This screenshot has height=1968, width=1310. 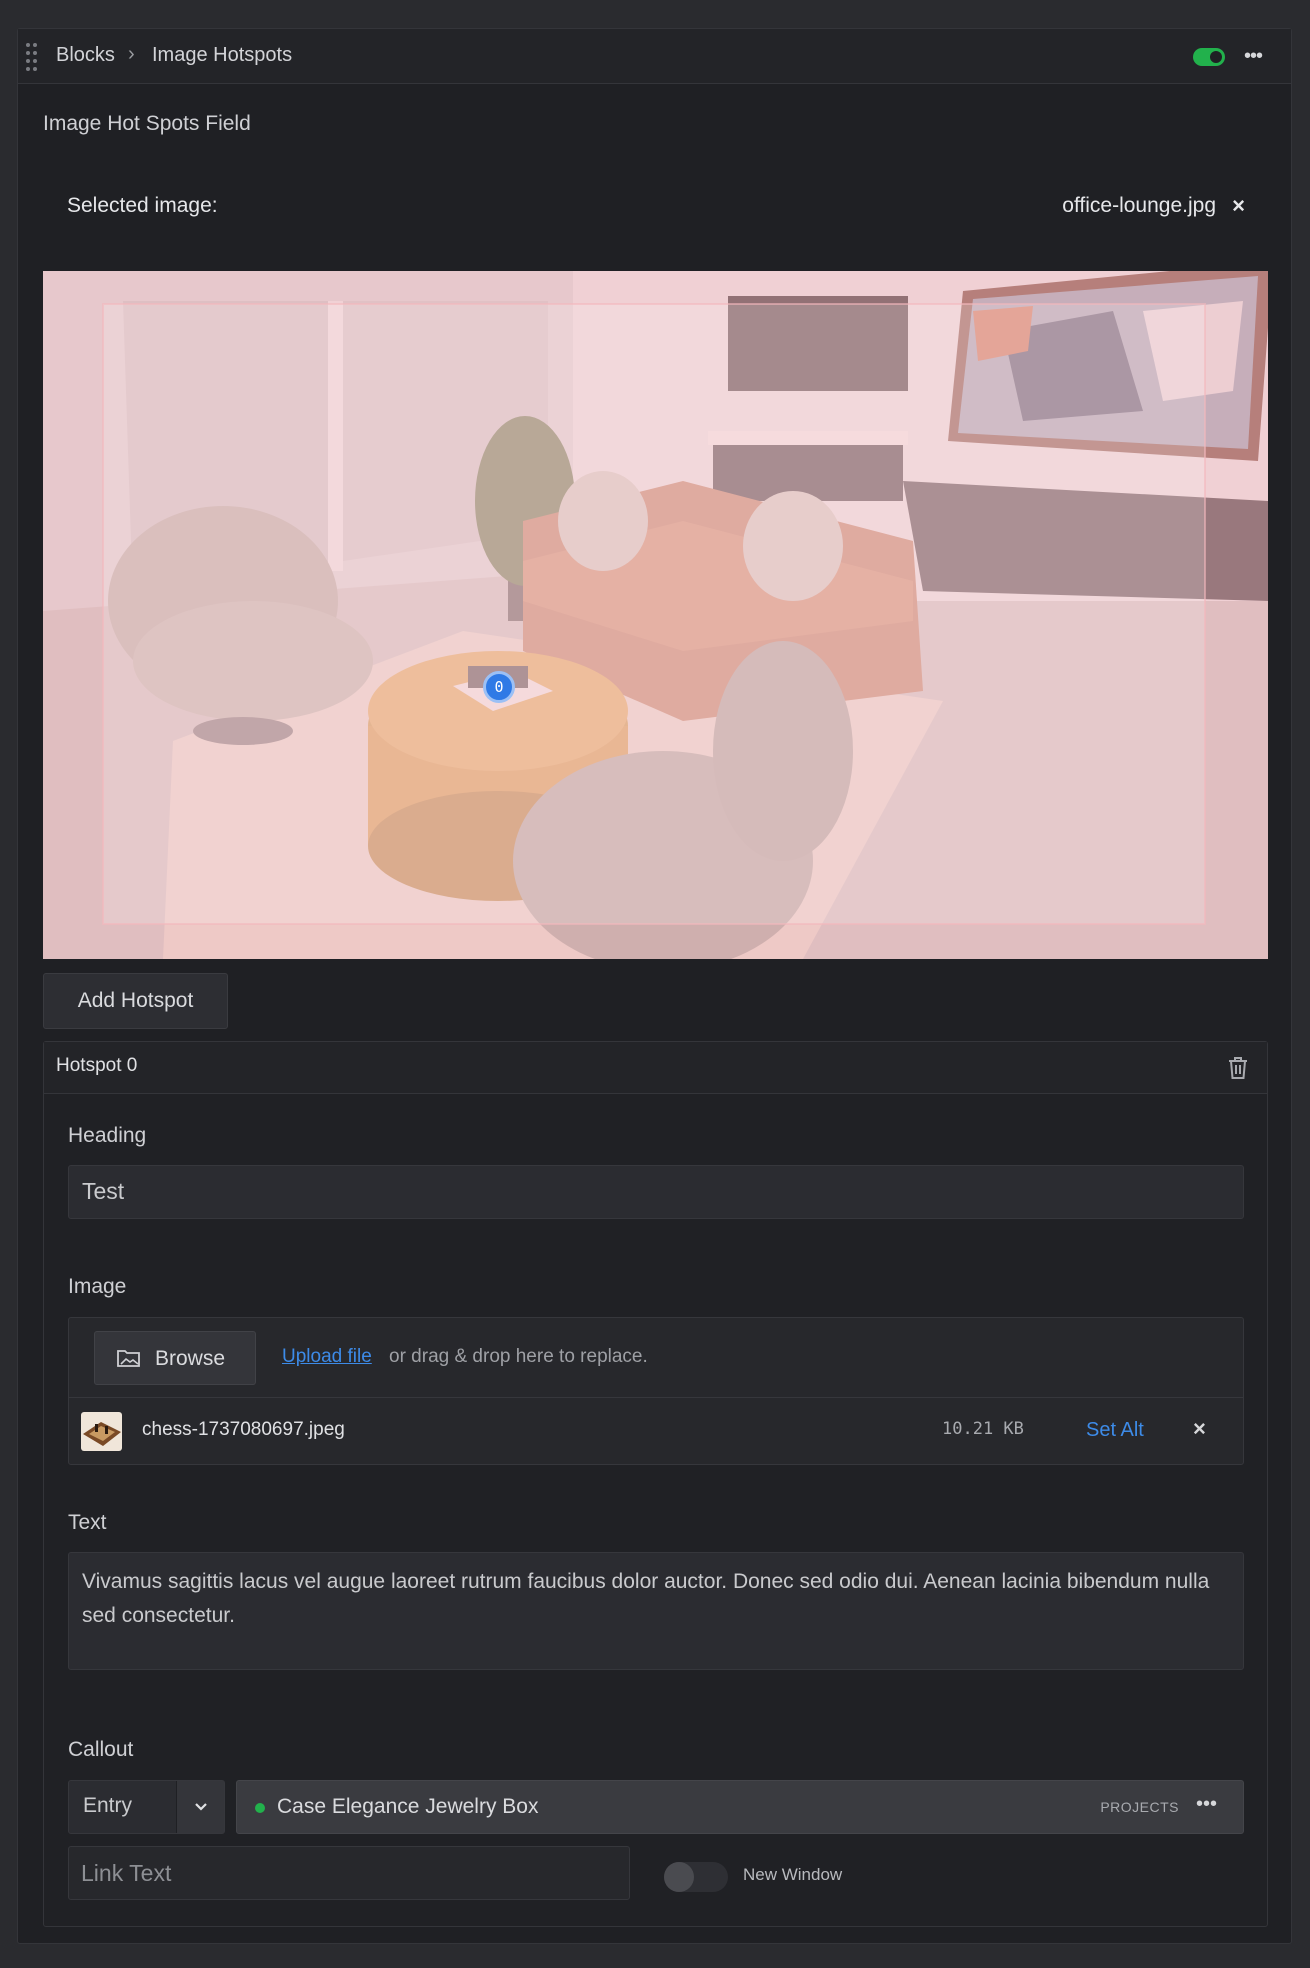 I want to click on callout-entry-section: PROJECTS, so click(x=1139, y=1807).